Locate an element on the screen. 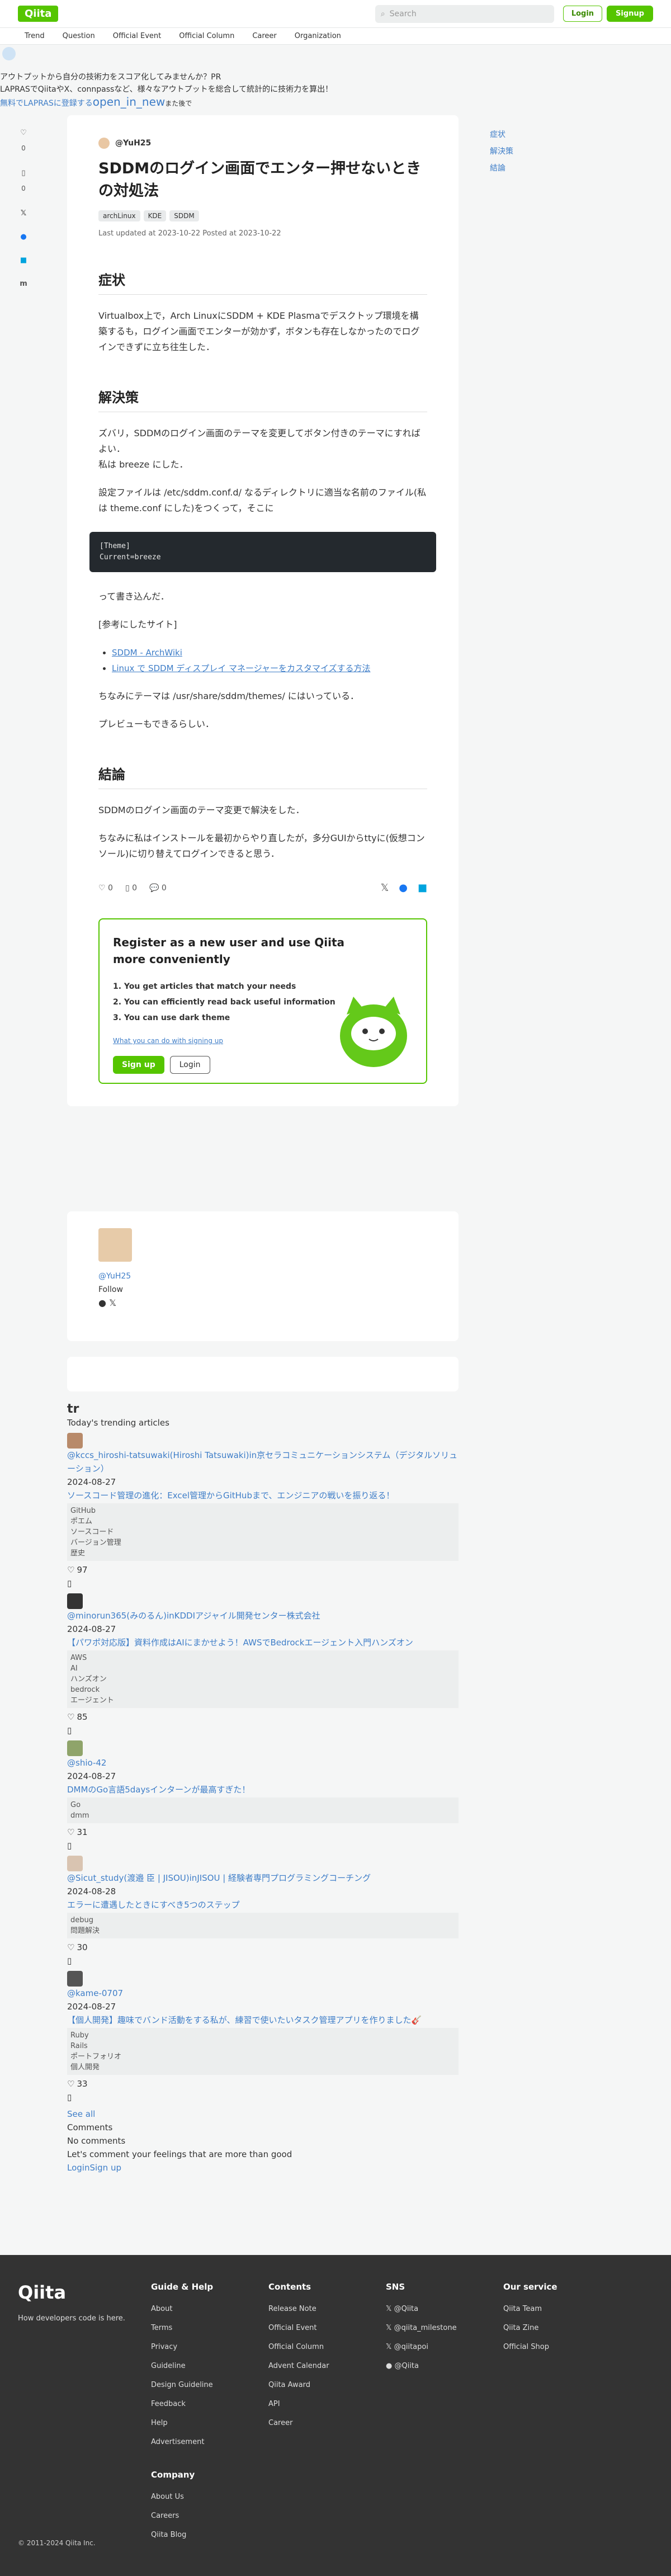 Image resolution: width=671 pixels, height=2576 pixels. more-share-icon: m is located at coordinates (24, 283).